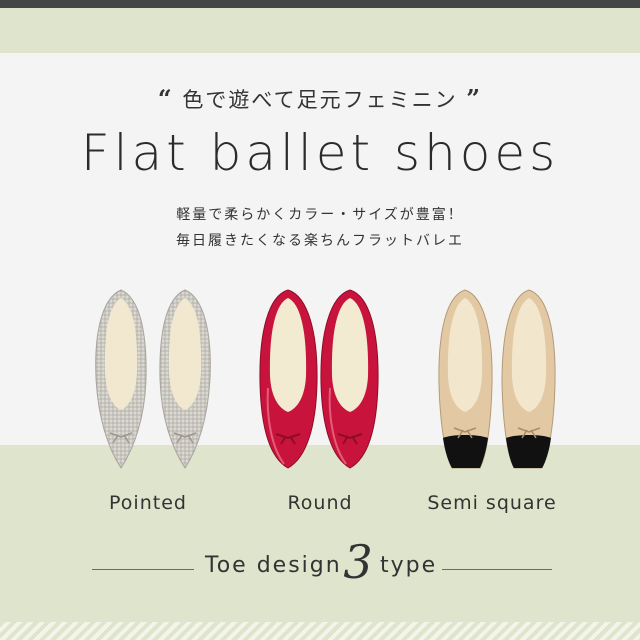 Image resolution: width=640 pixels, height=640 pixels. I want to click on description-line-1: 軽量で柔らかくカラー・サイズが豊富！, so click(320, 215).